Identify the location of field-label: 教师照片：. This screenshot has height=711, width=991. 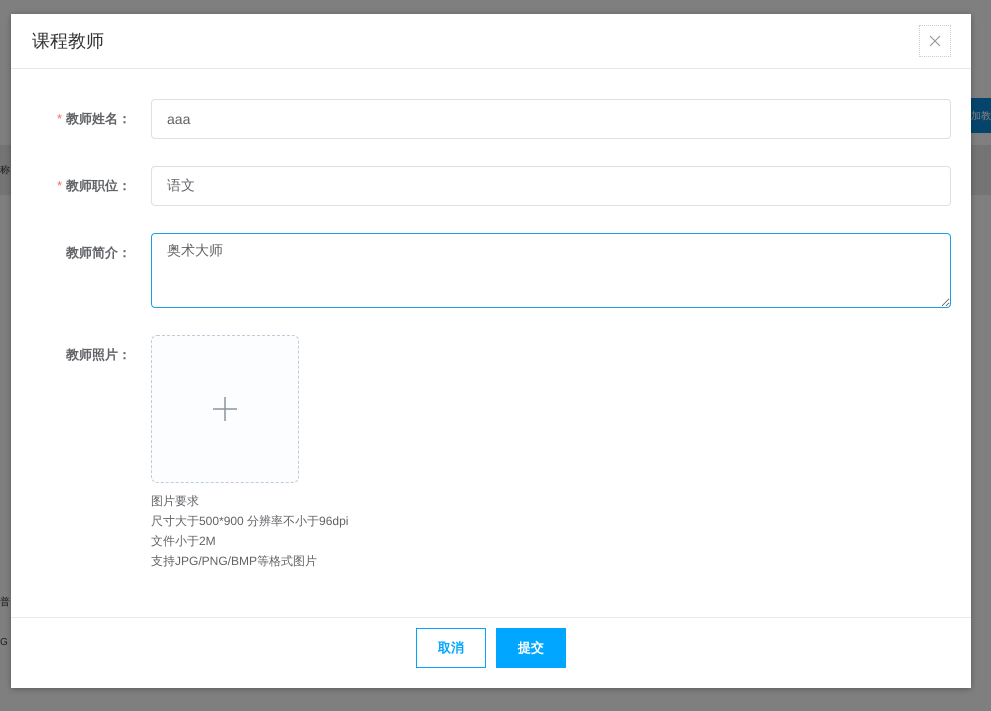
(98, 355).